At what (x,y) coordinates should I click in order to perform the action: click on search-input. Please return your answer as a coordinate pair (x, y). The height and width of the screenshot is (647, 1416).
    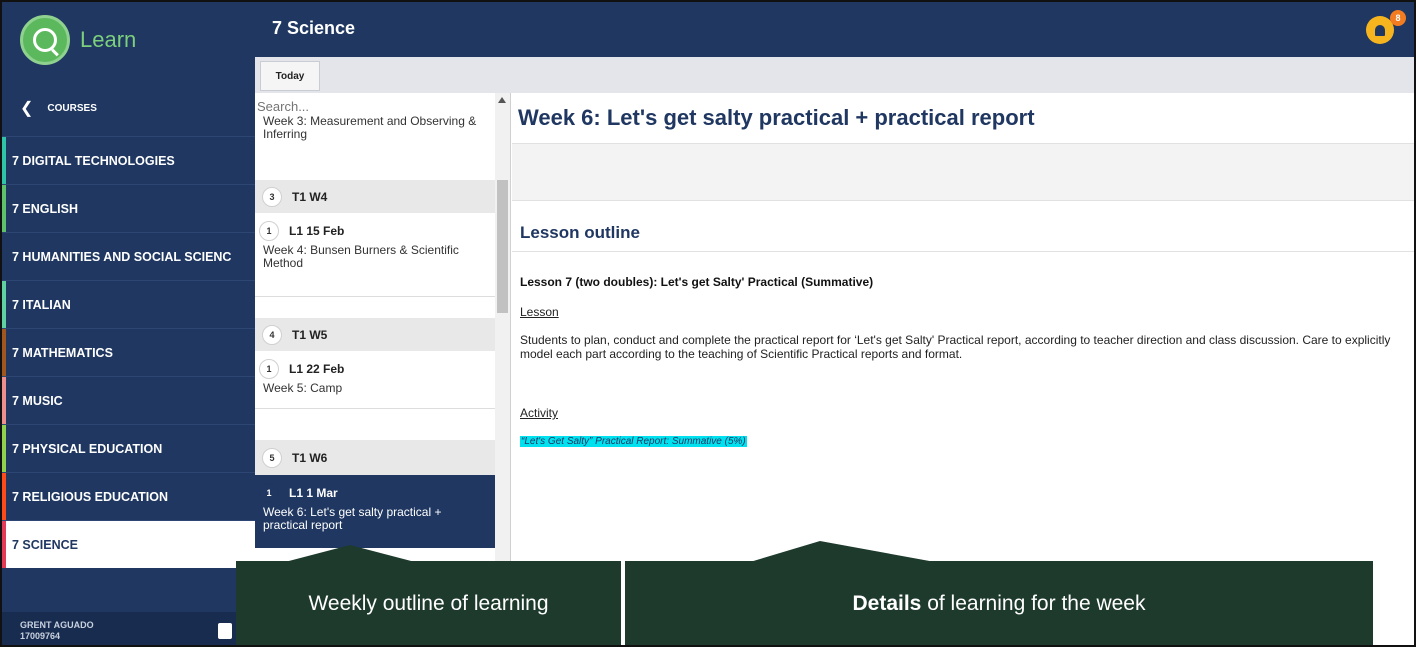
    Looking at the image, I should click on (375, 106).